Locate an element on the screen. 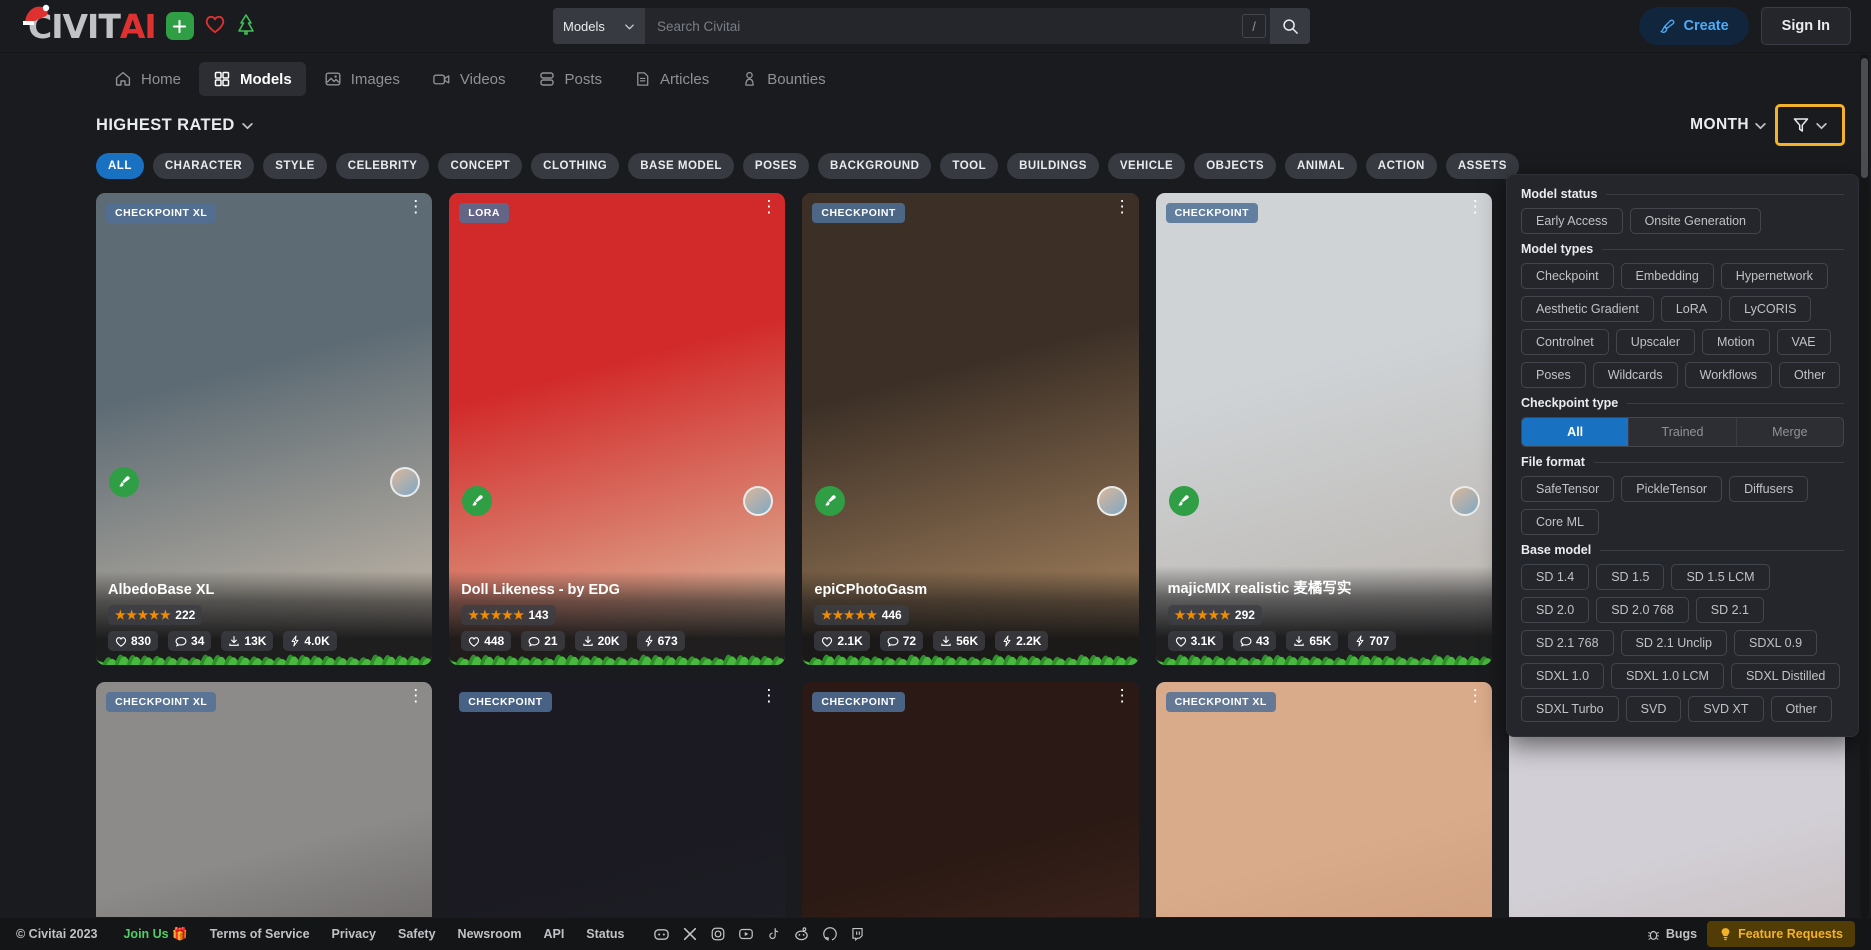 The image size is (1871, 950). nav-item-images: Images is located at coordinates (362, 79).